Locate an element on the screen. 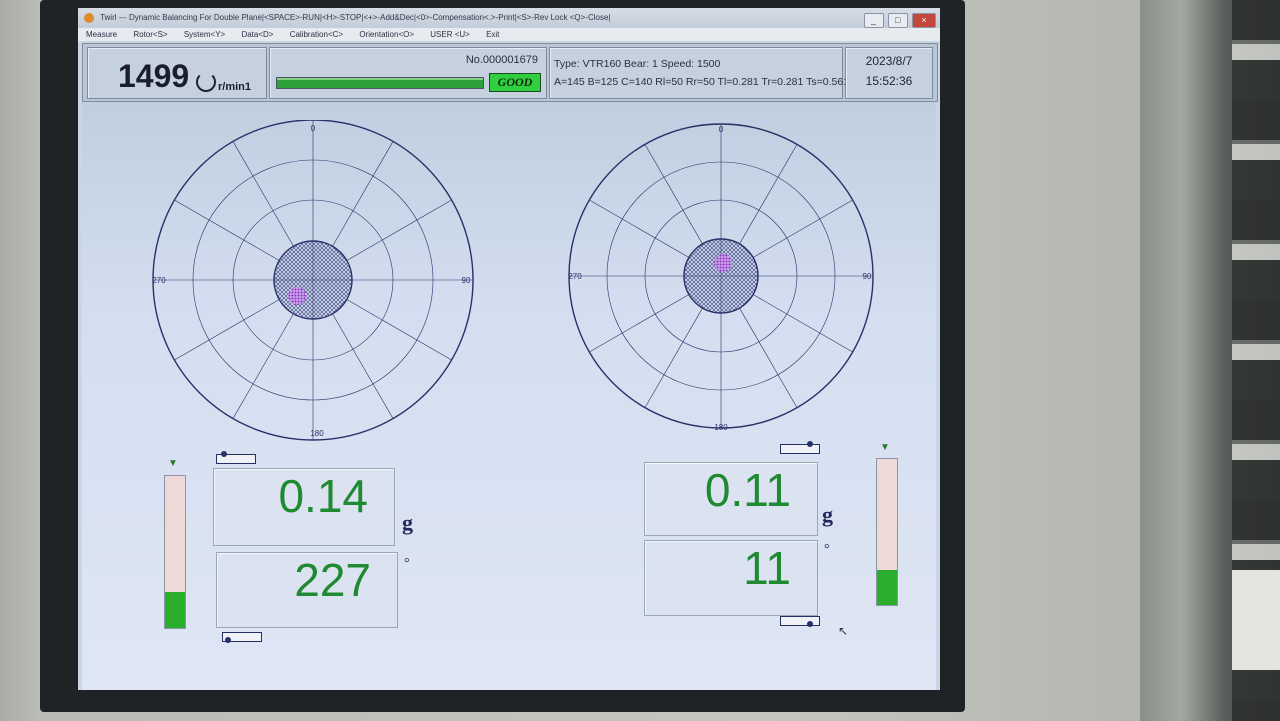 The image size is (1280, 721). left-level-fill is located at coordinates (175, 609).